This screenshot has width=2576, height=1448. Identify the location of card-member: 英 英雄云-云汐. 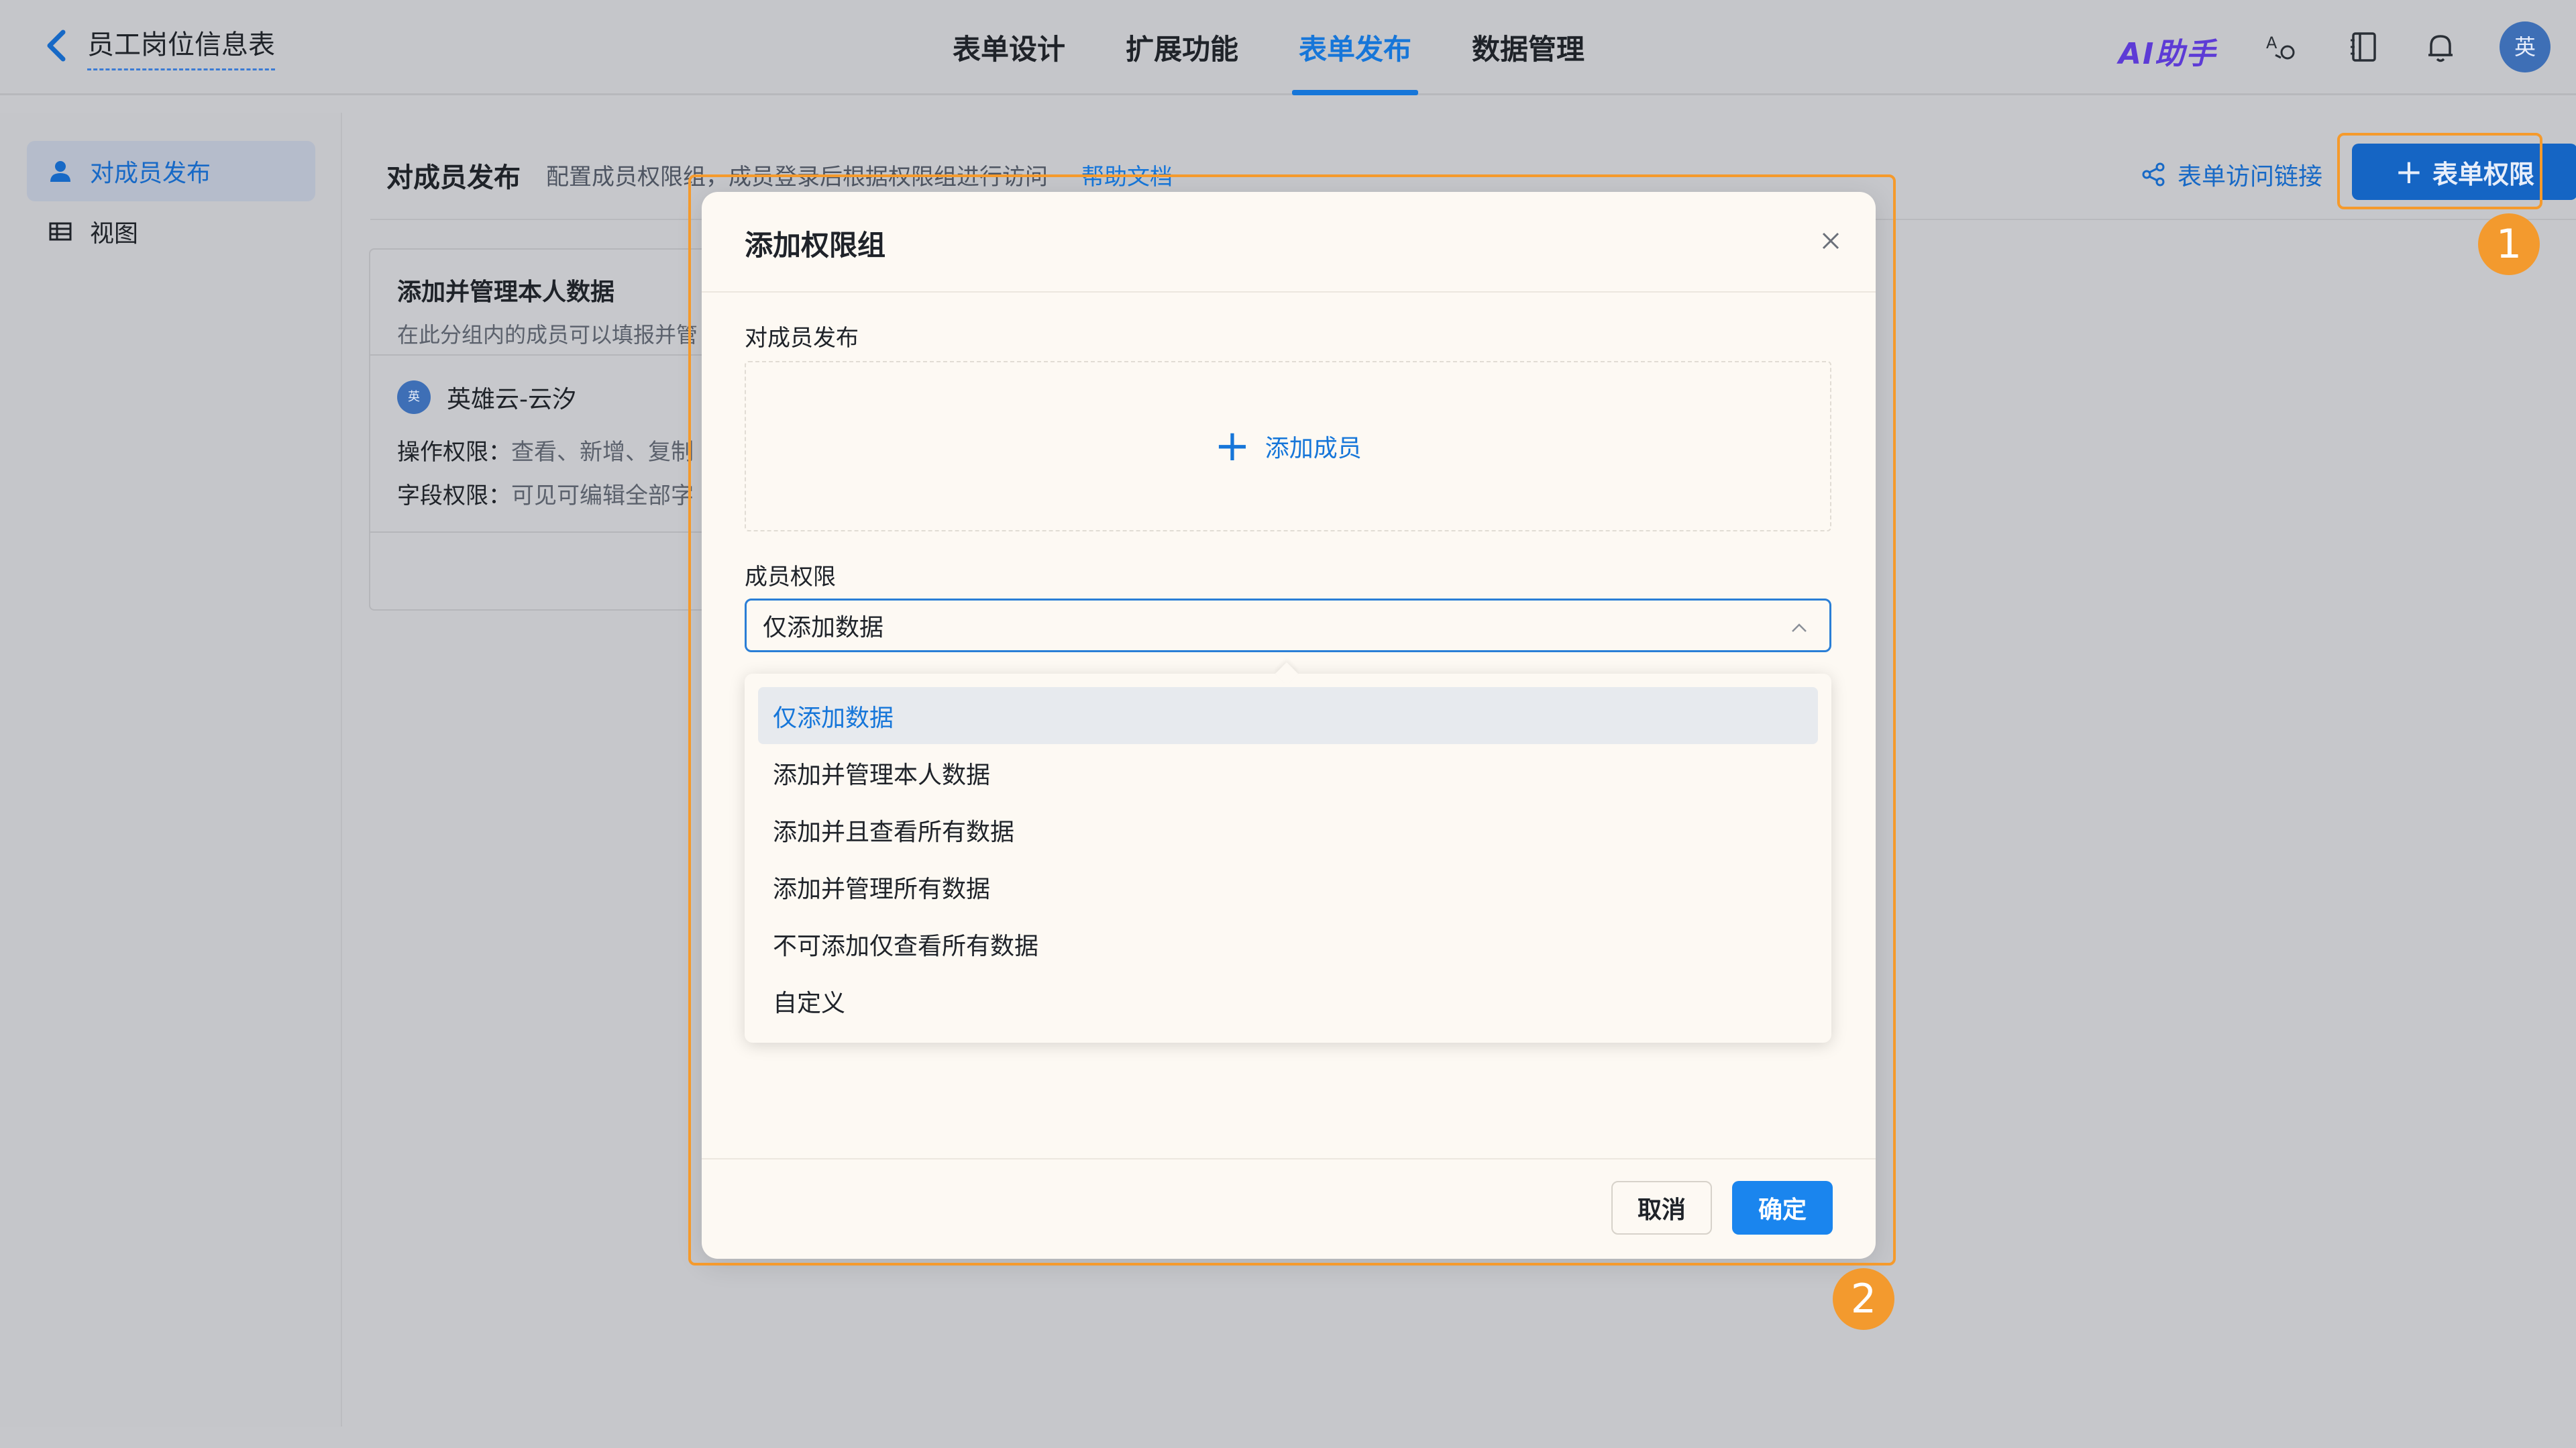
(546, 397).